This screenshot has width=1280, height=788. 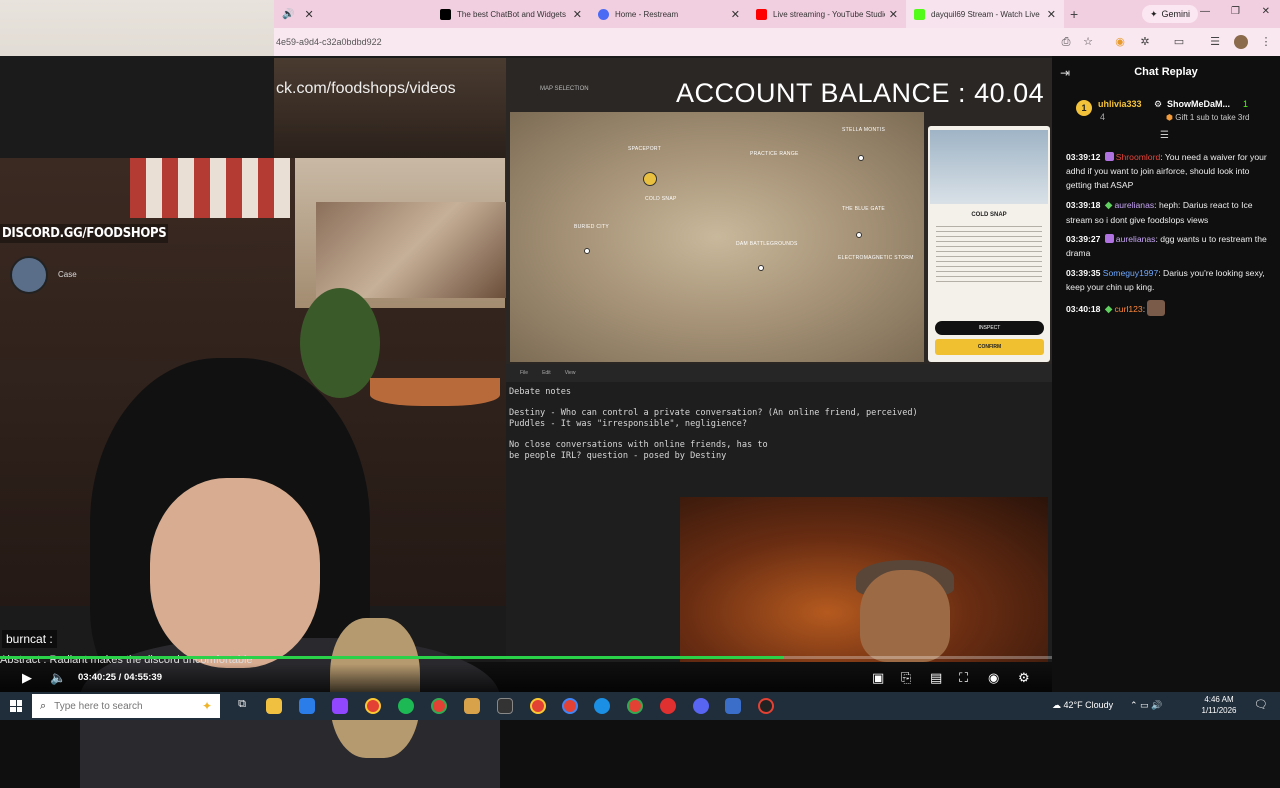 What do you see at coordinates (1164, 135) in the screenshot?
I see `expand-leaderboard-icon: ☰` at bounding box center [1164, 135].